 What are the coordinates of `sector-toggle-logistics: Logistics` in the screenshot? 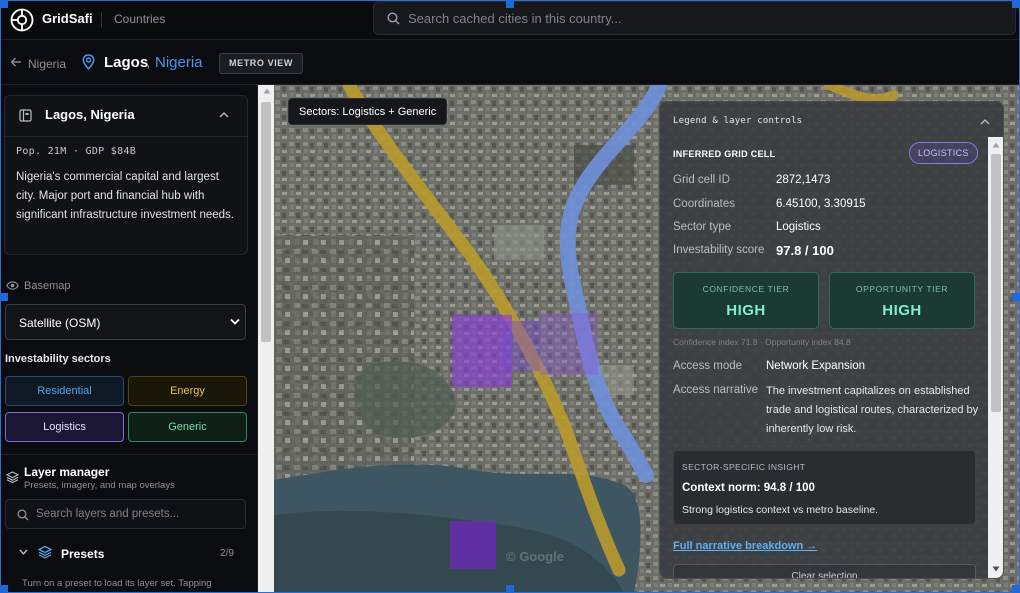 It's located at (64, 427).